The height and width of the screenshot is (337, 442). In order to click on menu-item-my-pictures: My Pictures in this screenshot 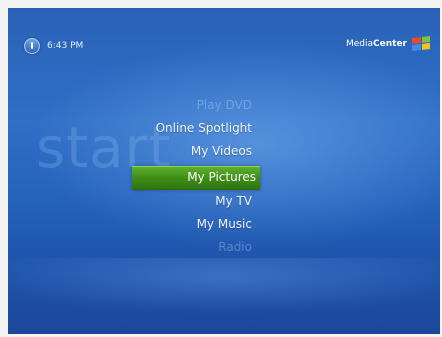, I will do `click(196, 178)`.